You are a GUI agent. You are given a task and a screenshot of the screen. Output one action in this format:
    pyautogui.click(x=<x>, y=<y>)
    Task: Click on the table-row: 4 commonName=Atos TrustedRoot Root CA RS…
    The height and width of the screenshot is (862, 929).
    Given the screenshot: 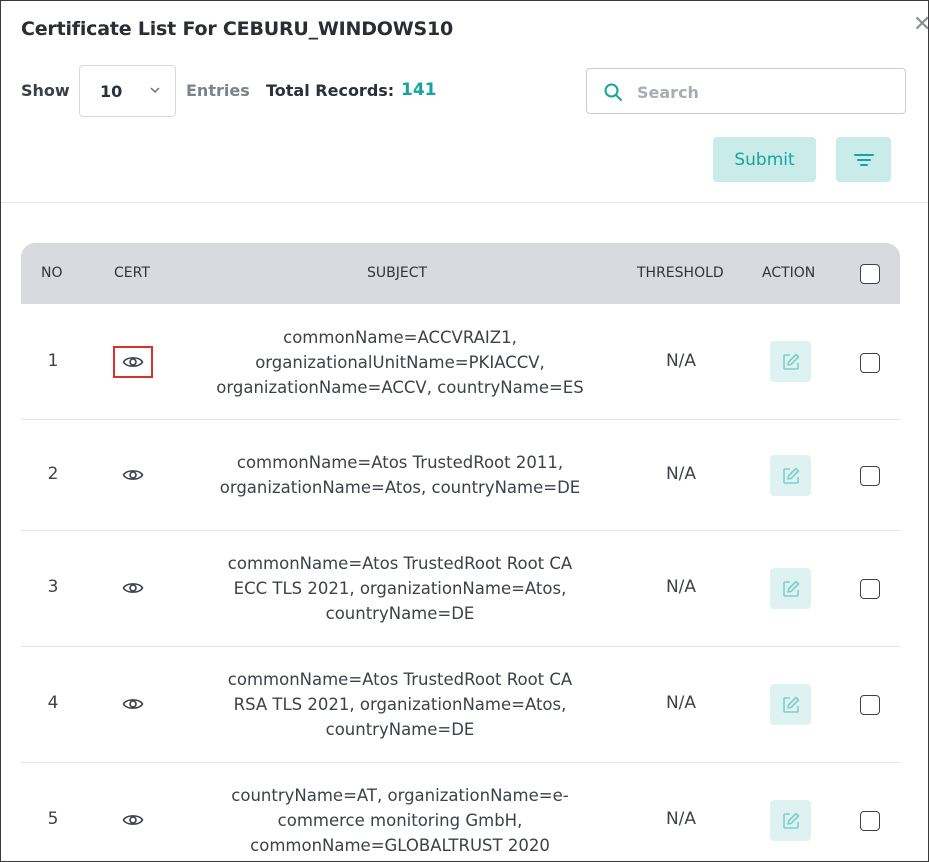 What is the action you would take?
    pyautogui.click(x=460, y=705)
    